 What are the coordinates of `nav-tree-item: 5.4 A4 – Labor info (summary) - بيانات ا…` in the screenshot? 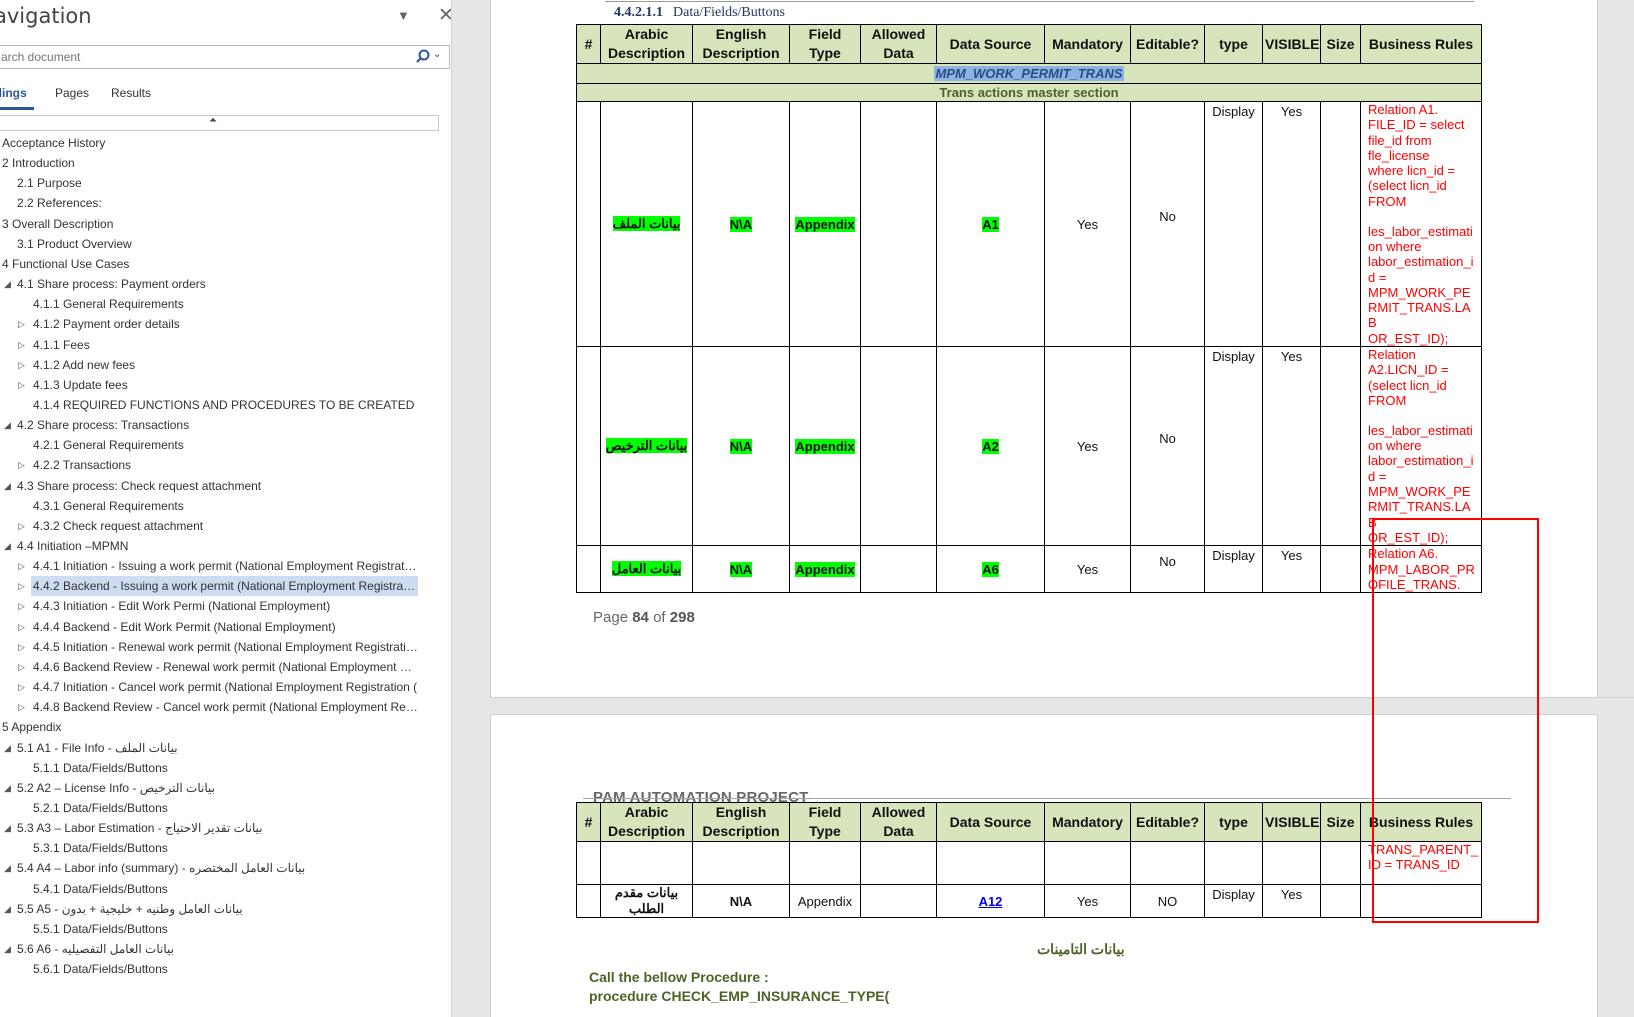 It's located at (216, 868).